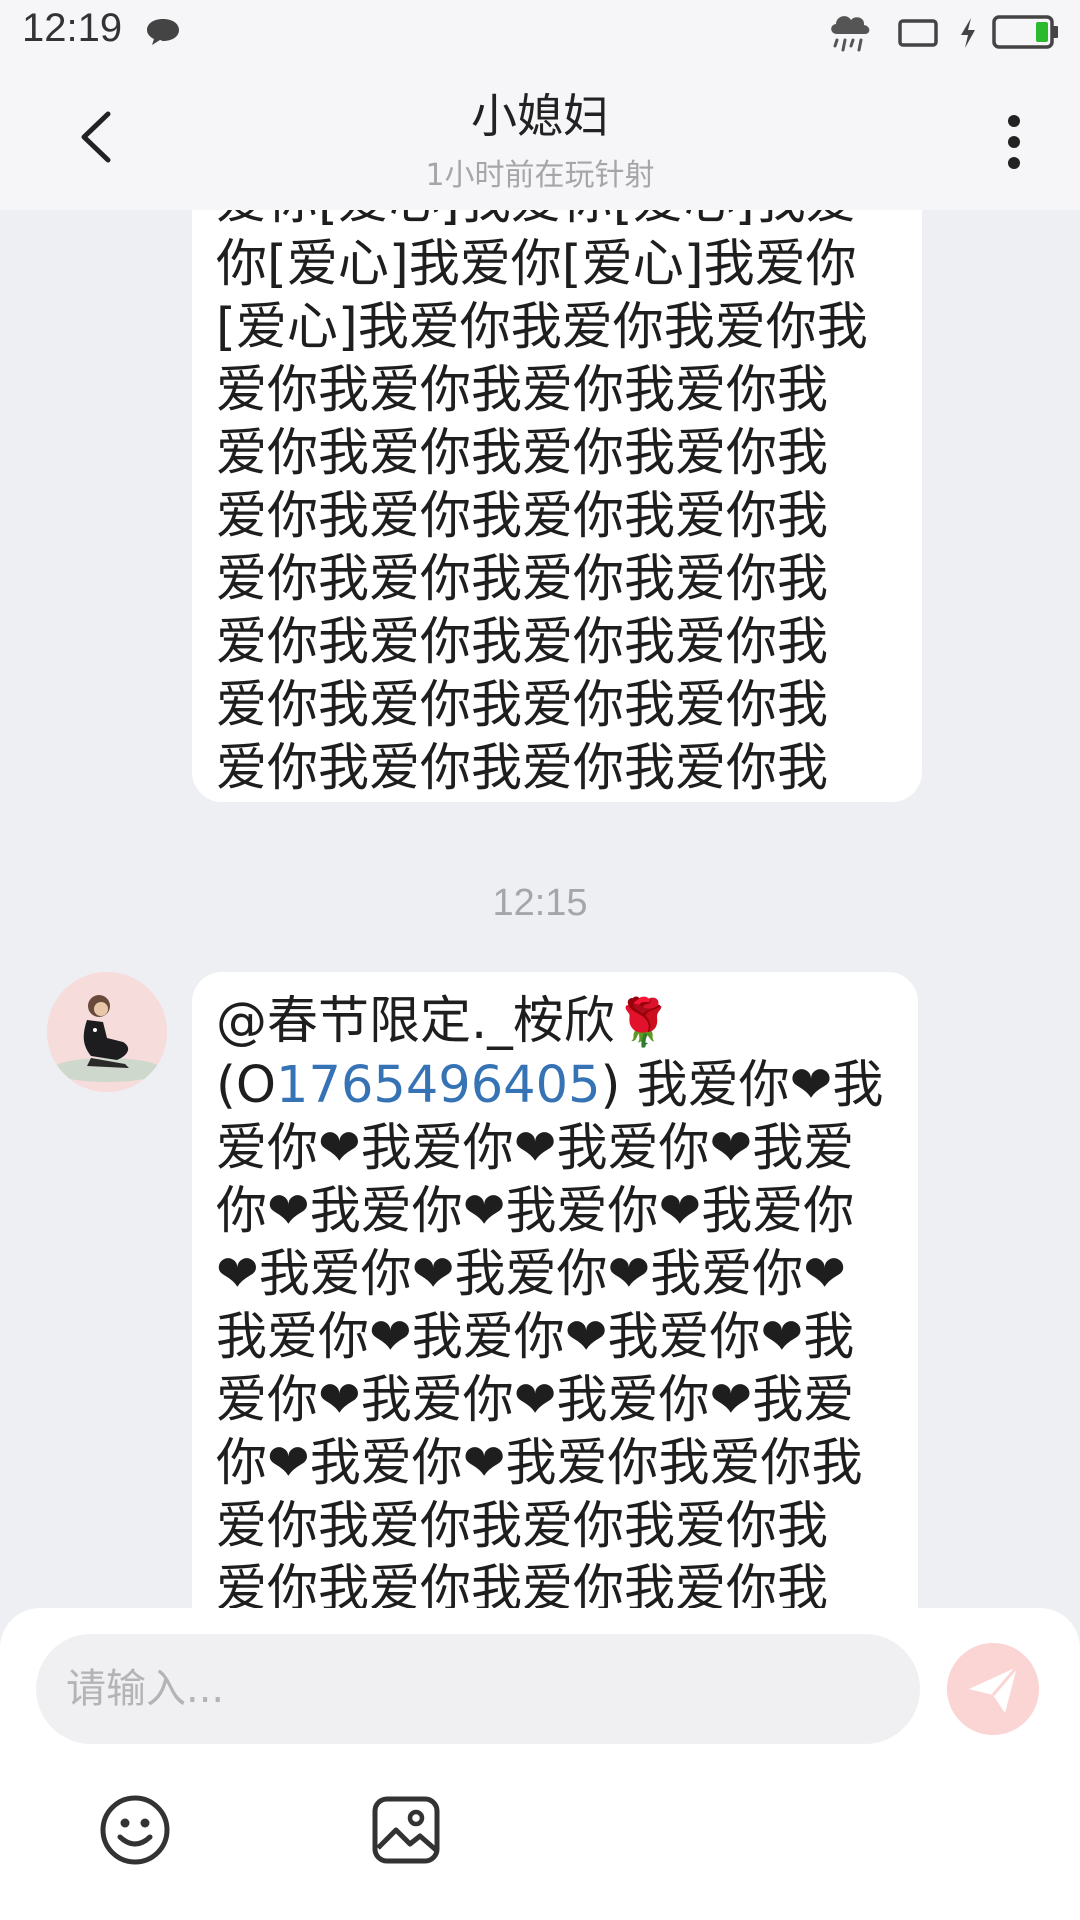 Image resolution: width=1080 pixels, height=1920 pixels. Describe the element at coordinates (415, 1021) in the screenshot. I see `mention-link: @春节限定._桉欣` at that location.